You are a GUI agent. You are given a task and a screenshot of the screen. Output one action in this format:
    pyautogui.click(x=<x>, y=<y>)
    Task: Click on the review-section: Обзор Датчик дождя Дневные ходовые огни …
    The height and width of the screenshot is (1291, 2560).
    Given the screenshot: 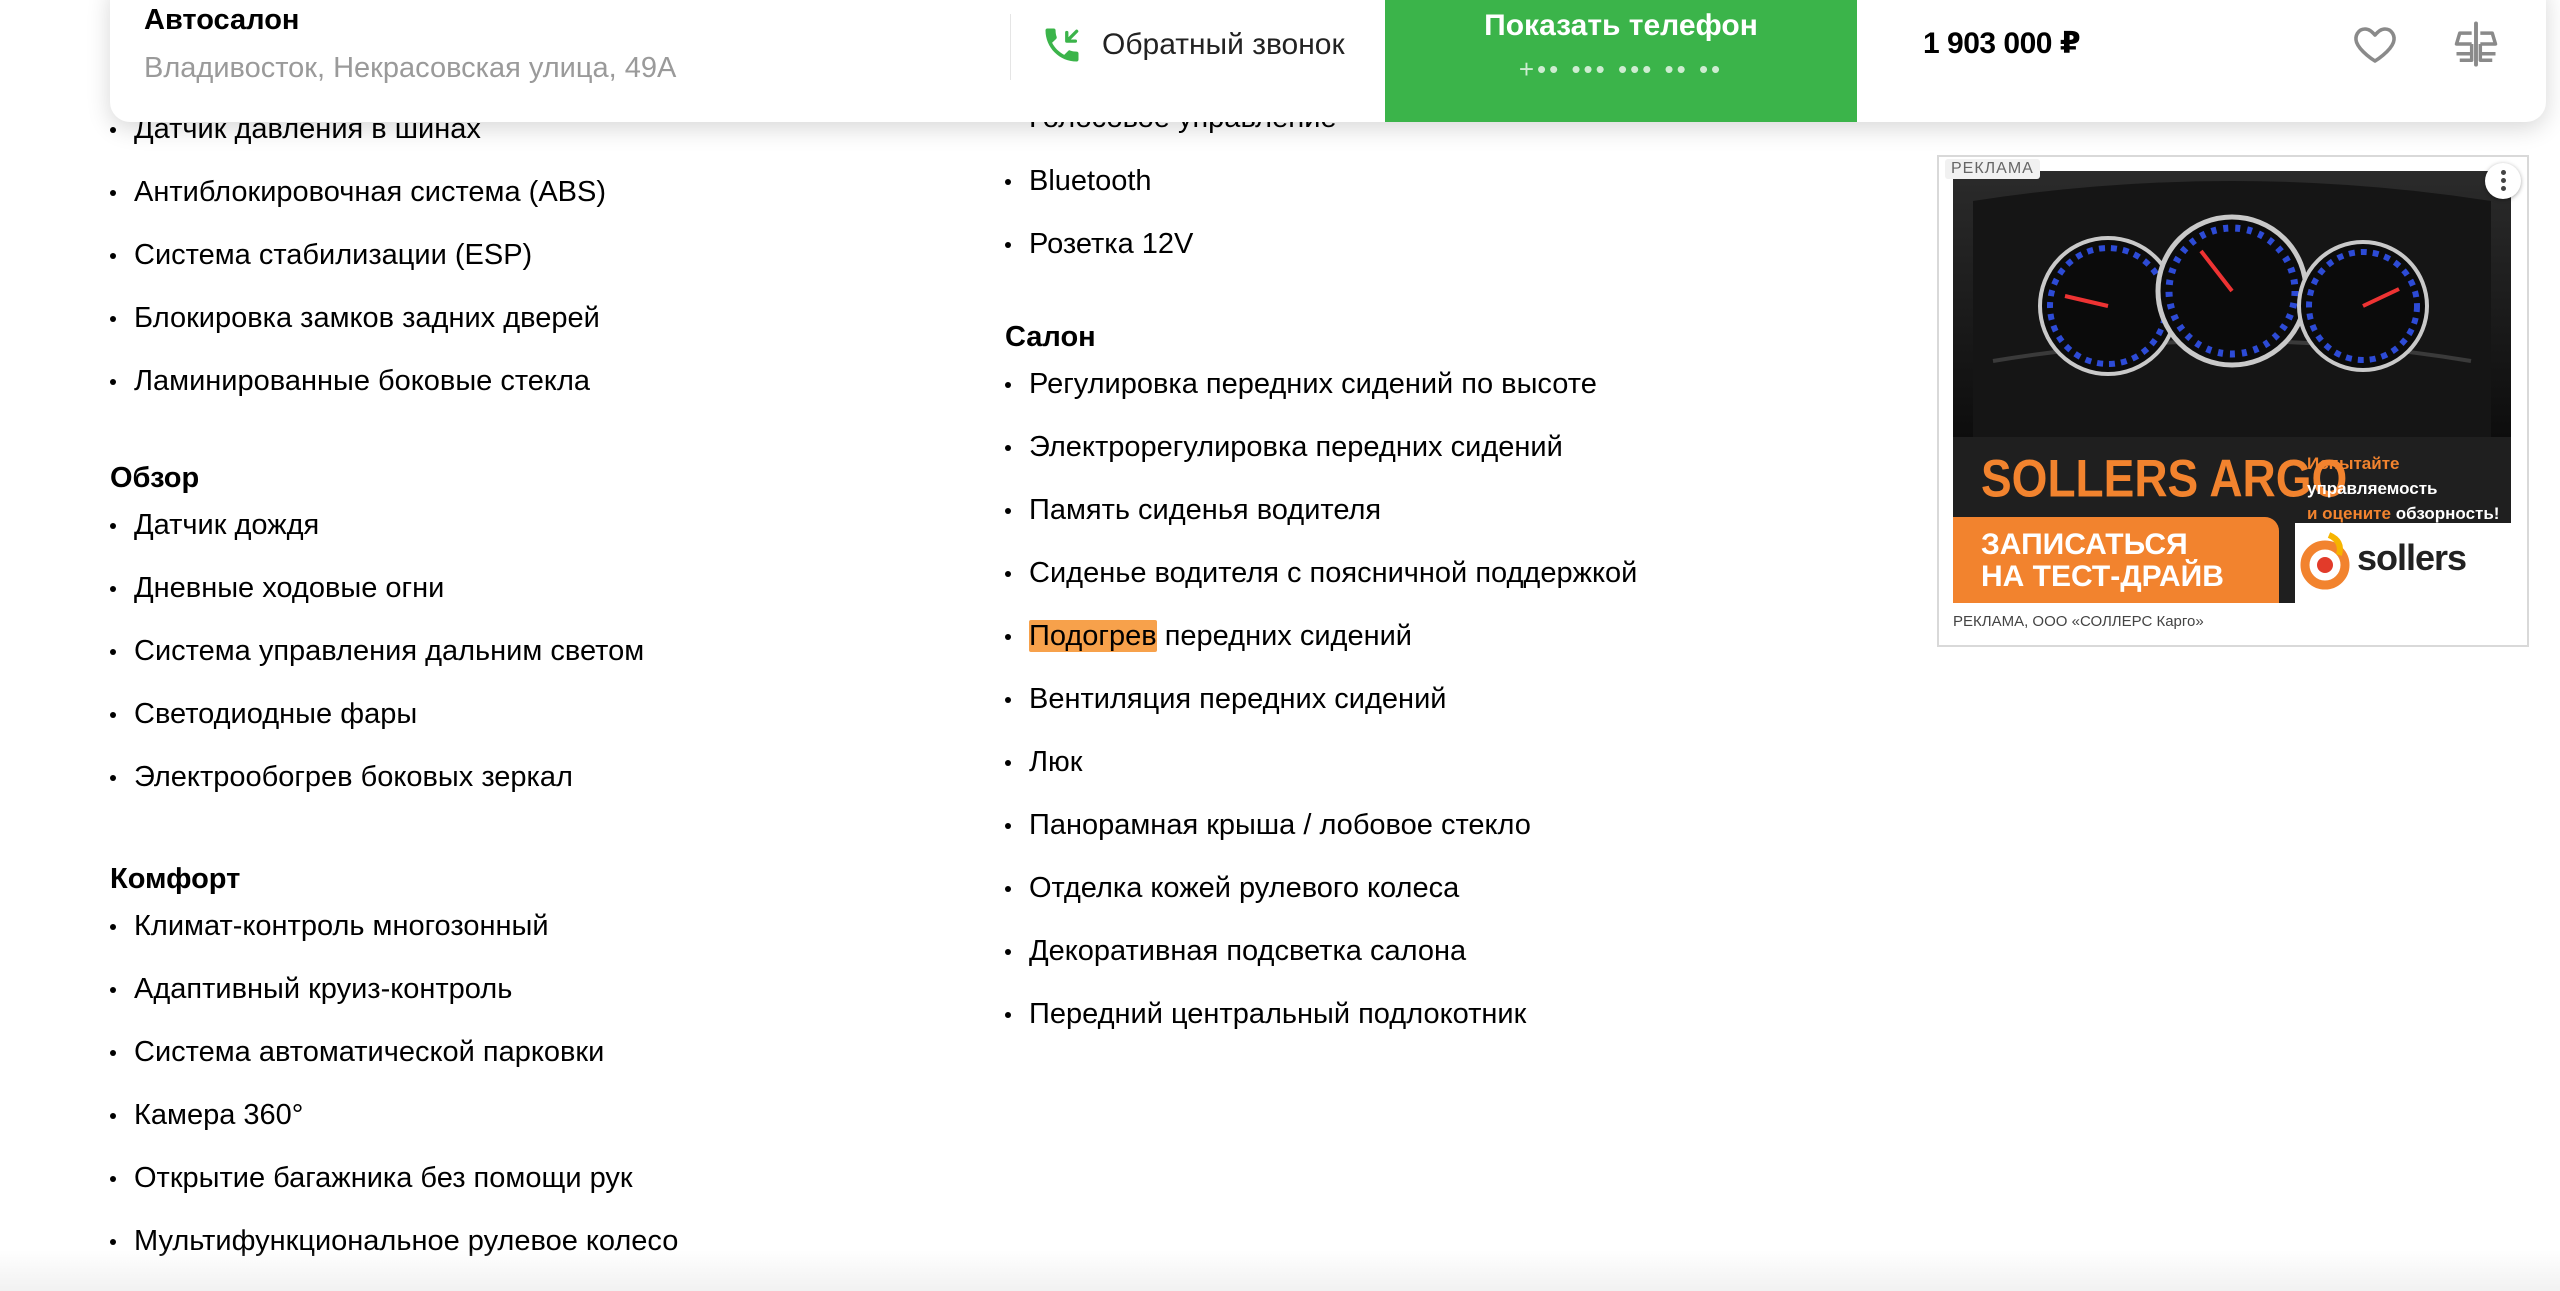 What is the action you would take?
    pyautogui.click(x=377, y=640)
    